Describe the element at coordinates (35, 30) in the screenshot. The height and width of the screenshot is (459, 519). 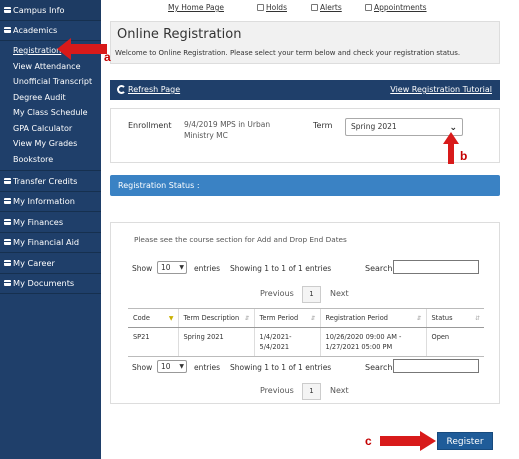
I see `sidebar-section-label: Academics` at that location.